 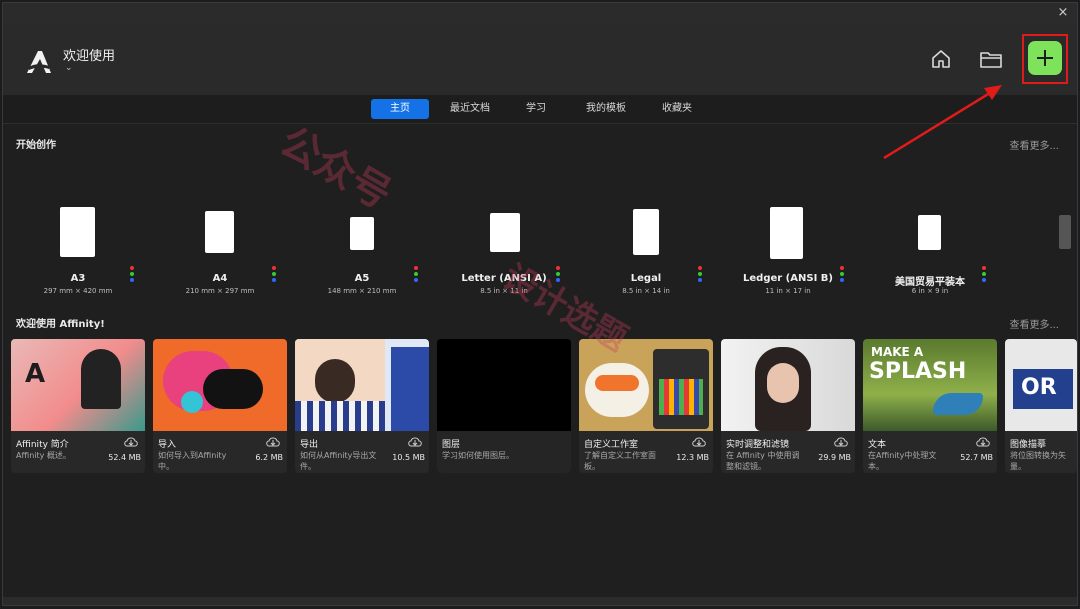 What do you see at coordinates (89, 54) in the screenshot?
I see `page-title: 欢迎使用` at bounding box center [89, 54].